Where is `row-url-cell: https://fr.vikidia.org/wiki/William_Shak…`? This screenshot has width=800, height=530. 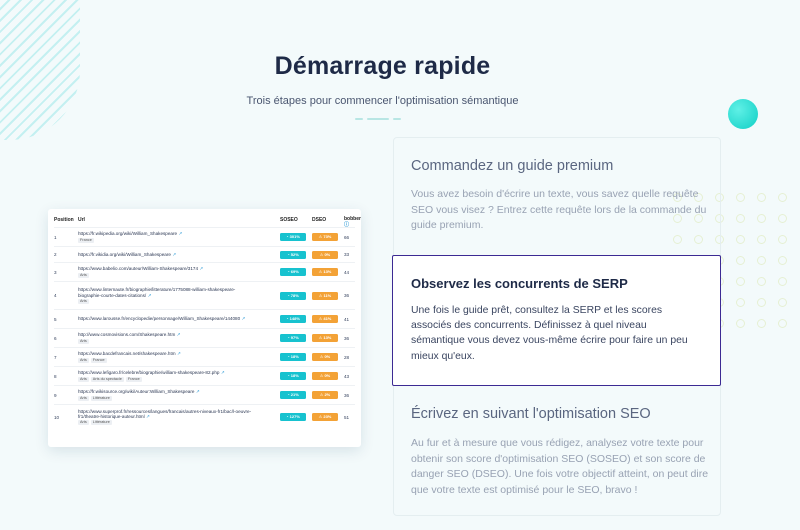
row-url-cell: https://fr.vikidia.org/wiki/William_Shak… is located at coordinates (179, 254).